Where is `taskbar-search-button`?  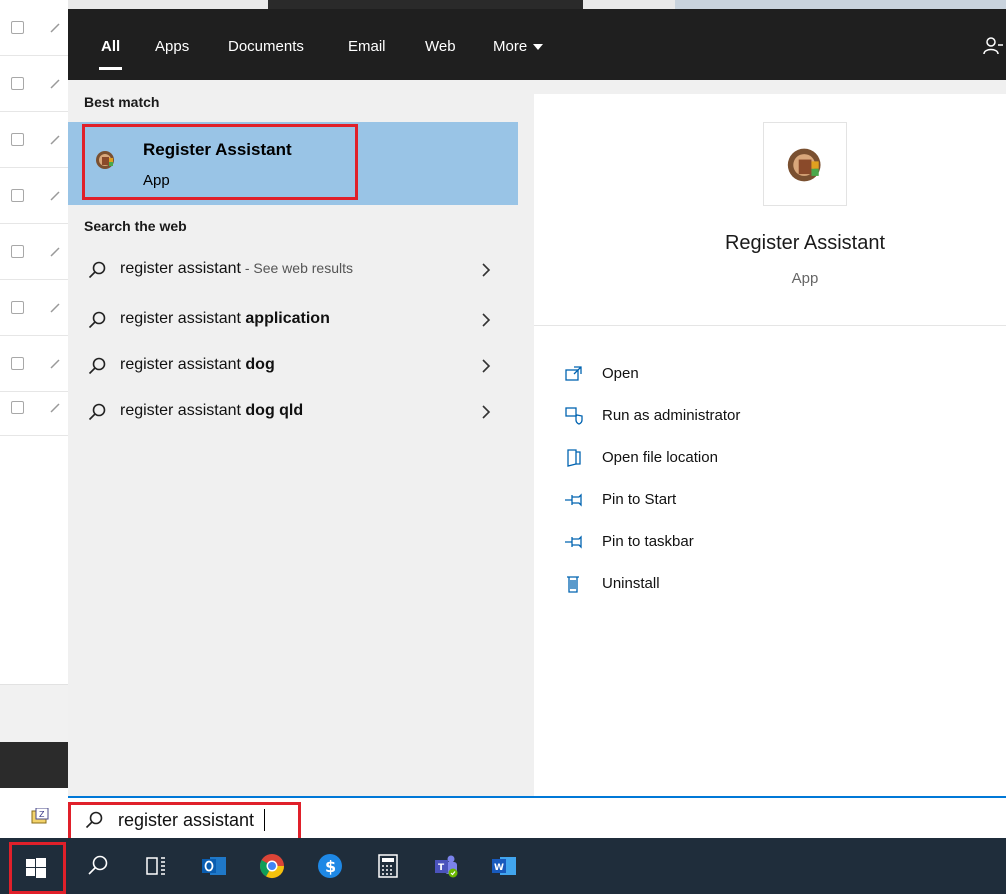
taskbar-search-button is located at coordinates (98, 866).